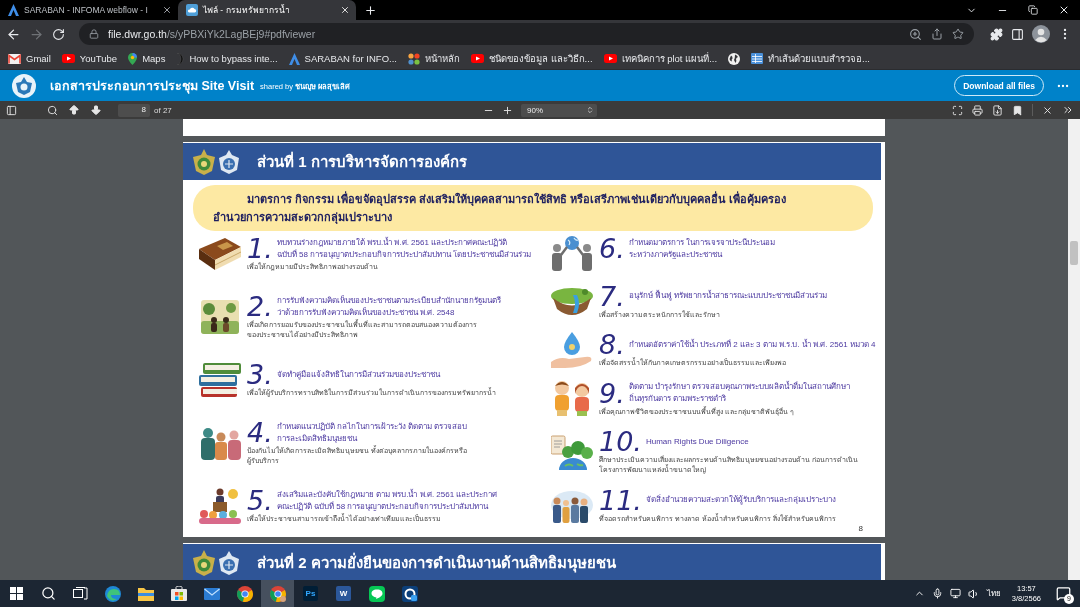 This screenshot has width=1080, height=607. What do you see at coordinates (740, 393) in the screenshot?
I see `item-title: ติดตาม บำรุงรักษา ตรวจสอบคุณภาพระบบผลิตน้ำดื่มในสถานศึกษา ถิ่นทุรกันดาร ตามพระราชดำริ` at bounding box center [740, 393].